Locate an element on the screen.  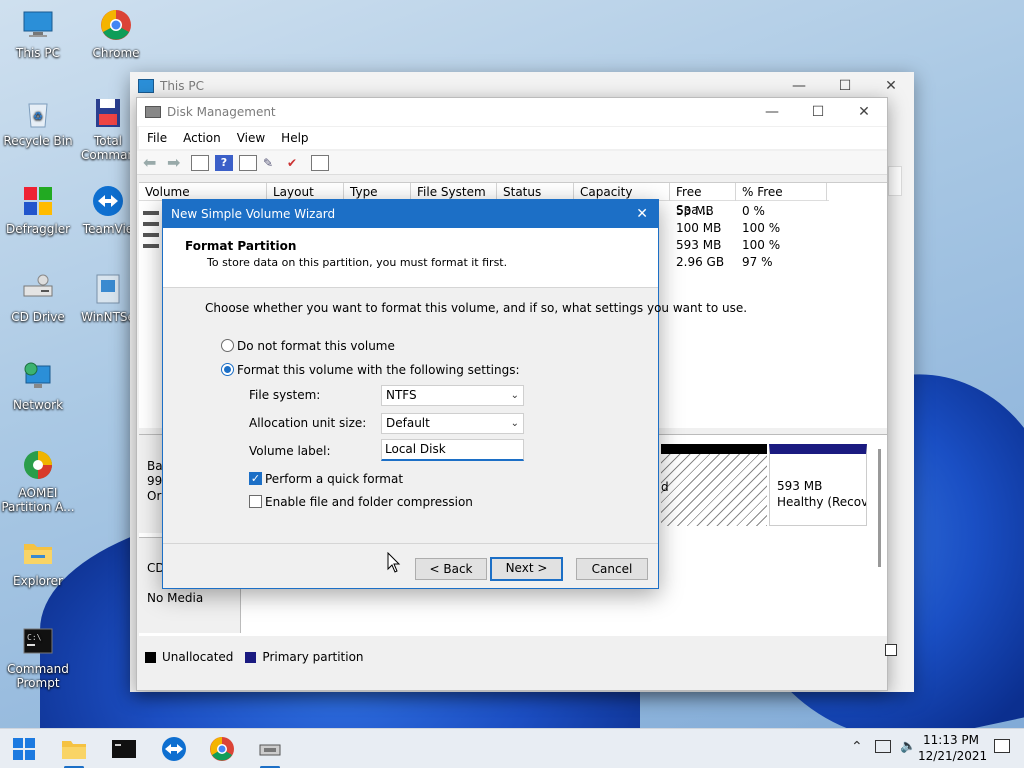
volume-label-input: Local Disk is located at coordinates (452, 450).